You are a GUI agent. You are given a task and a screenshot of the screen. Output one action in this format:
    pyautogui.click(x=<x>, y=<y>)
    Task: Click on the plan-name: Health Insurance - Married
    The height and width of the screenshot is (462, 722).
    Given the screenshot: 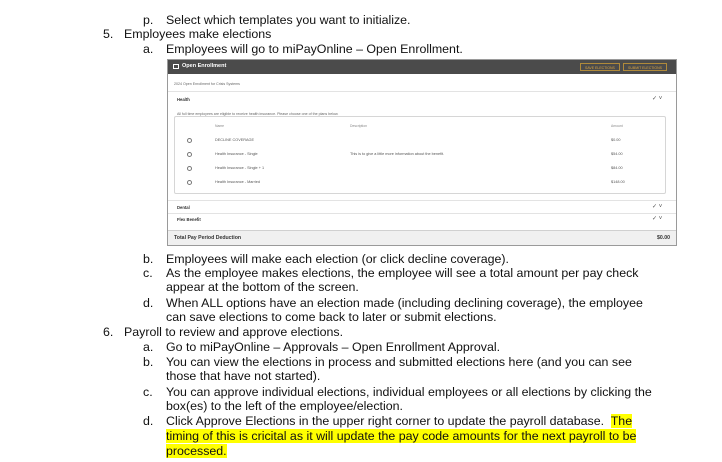 What is the action you would take?
    pyautogui.click(x=237, y=182)
    